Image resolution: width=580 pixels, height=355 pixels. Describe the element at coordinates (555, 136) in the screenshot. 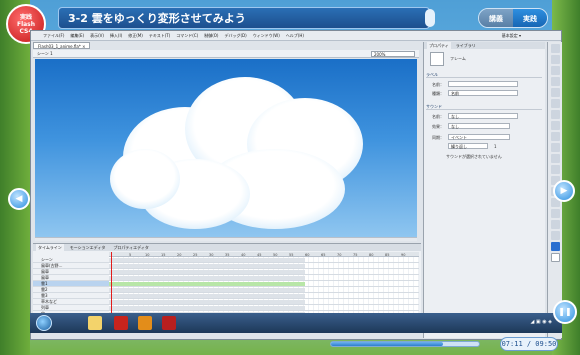

I see `rectangle-tool-icon` at that location.